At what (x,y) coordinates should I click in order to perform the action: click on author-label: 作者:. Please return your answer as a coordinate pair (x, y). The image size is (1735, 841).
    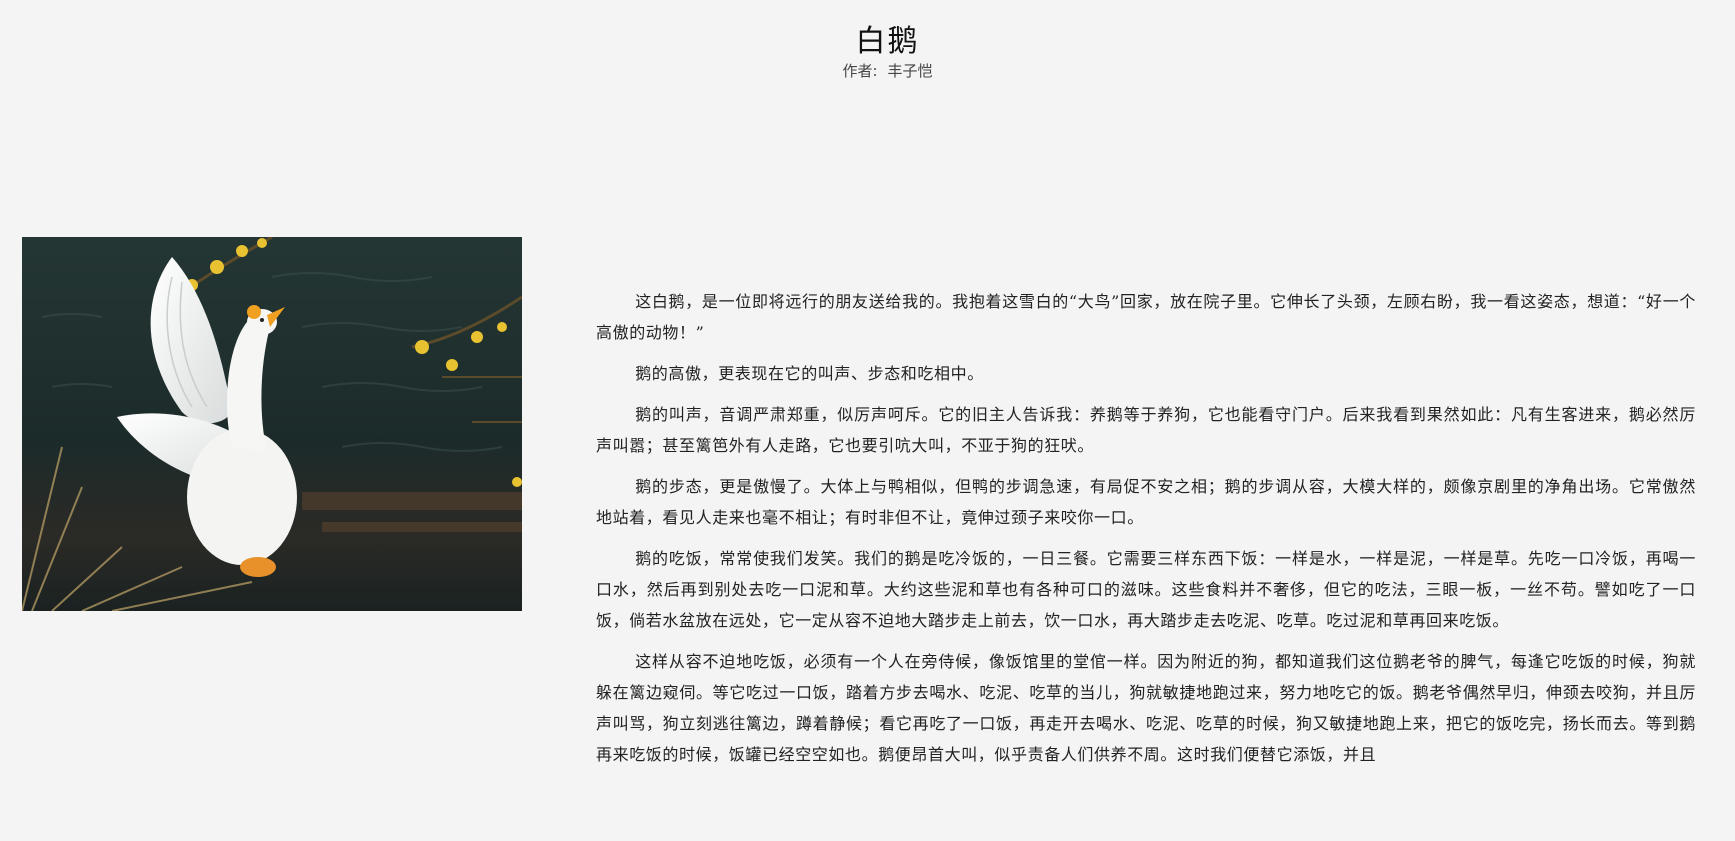
    Looking at the image, I should click on (860, 71).